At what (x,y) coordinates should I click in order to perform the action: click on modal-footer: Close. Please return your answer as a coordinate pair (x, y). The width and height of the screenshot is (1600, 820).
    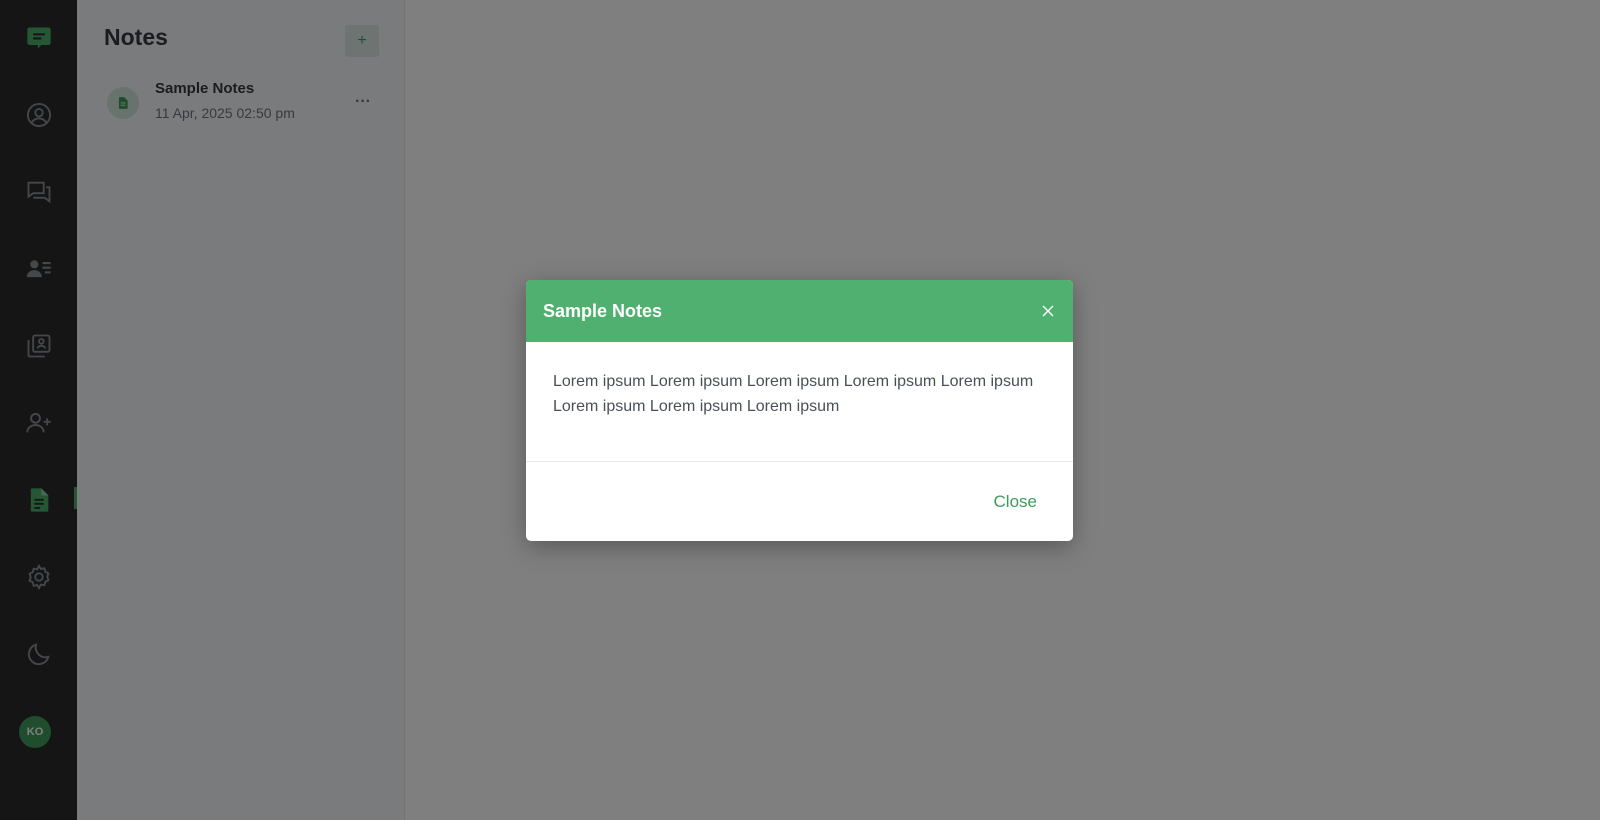
    Looking at the image, I should click on (799, 501).